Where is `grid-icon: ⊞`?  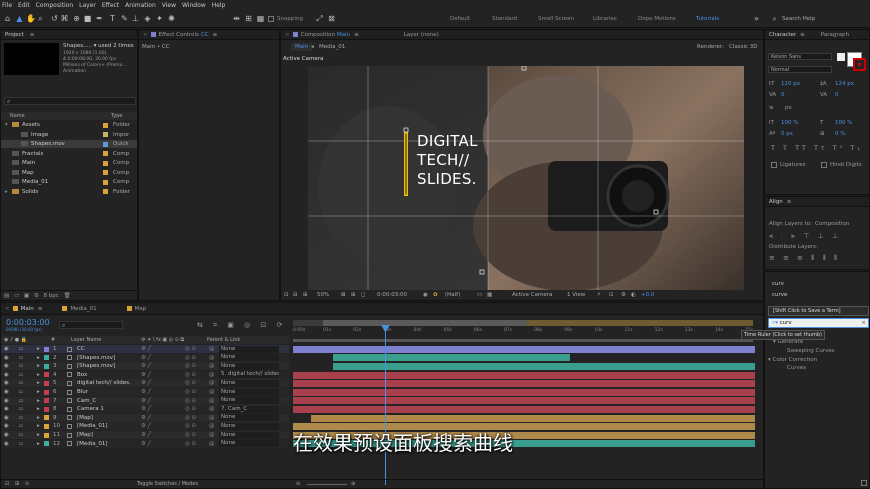 grid-icon: ⊞ is located at coordinates (353, 295).